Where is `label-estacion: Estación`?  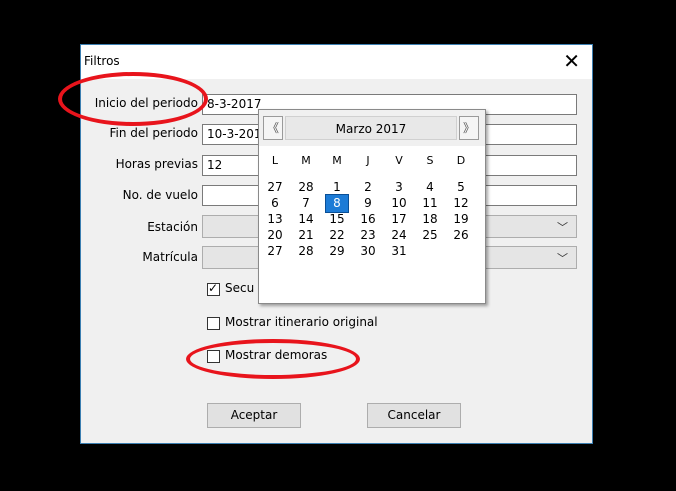
label-estacion: Estación is located at coordinates (172, 227).